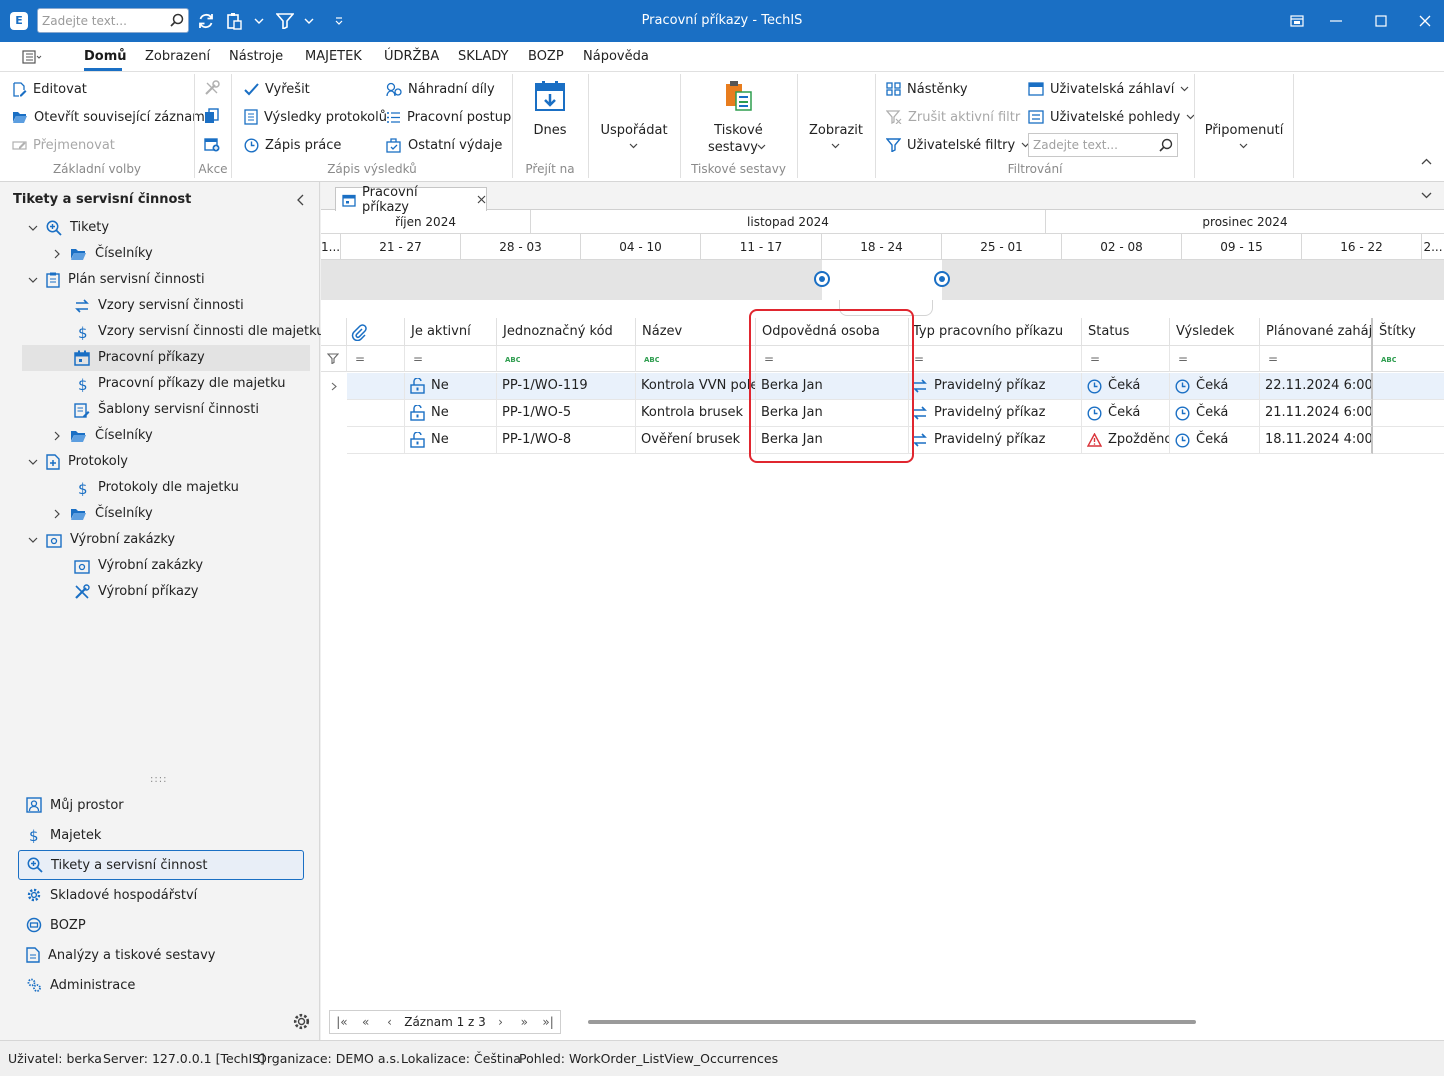 The height and width of the screenshot is (1076, 1444). What do you see at coordinates (927, 89) in the screenshot?
I see `boards-button: Nástěnky` at bounding box center [927, 89].